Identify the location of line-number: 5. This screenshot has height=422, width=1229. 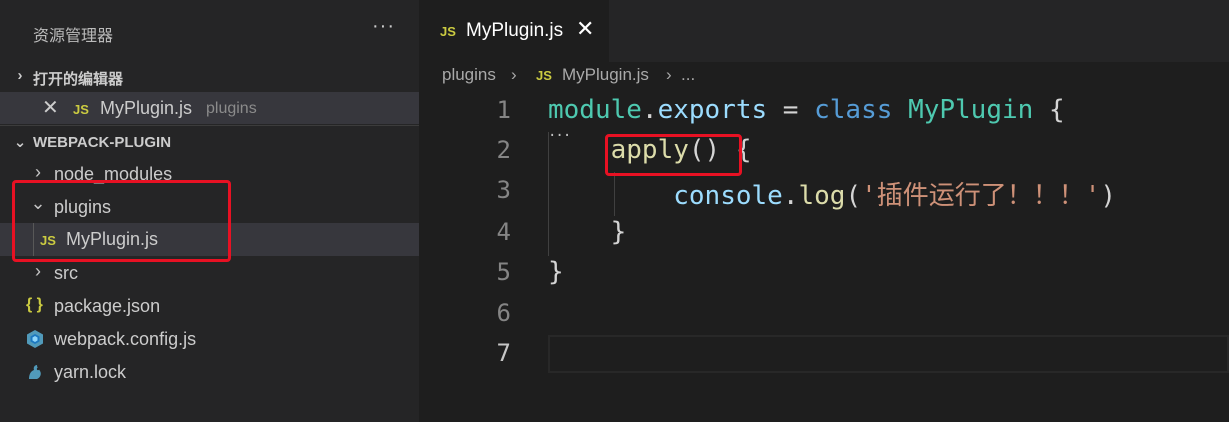
(503, 272).